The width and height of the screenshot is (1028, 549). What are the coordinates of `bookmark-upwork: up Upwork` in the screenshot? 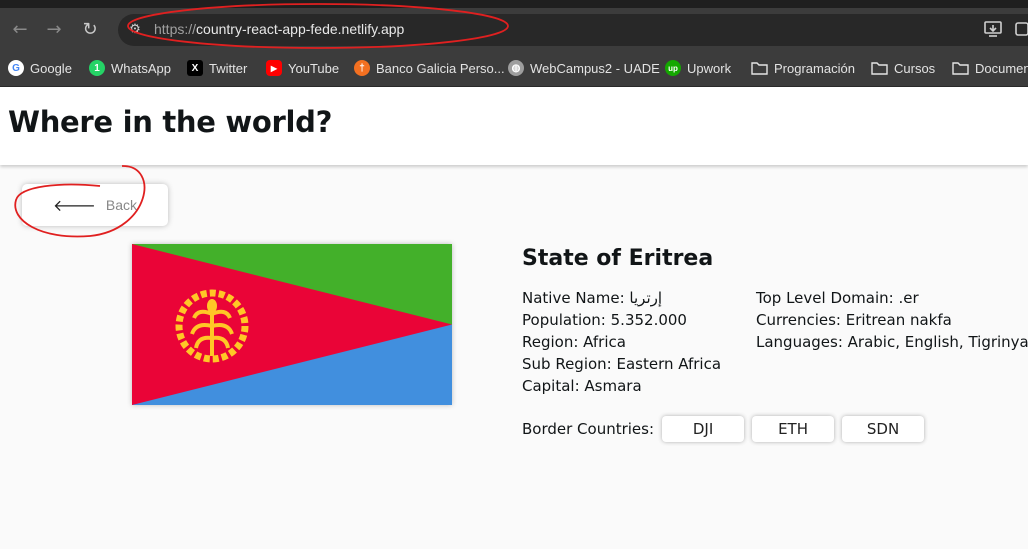 It's located at (698, 68).